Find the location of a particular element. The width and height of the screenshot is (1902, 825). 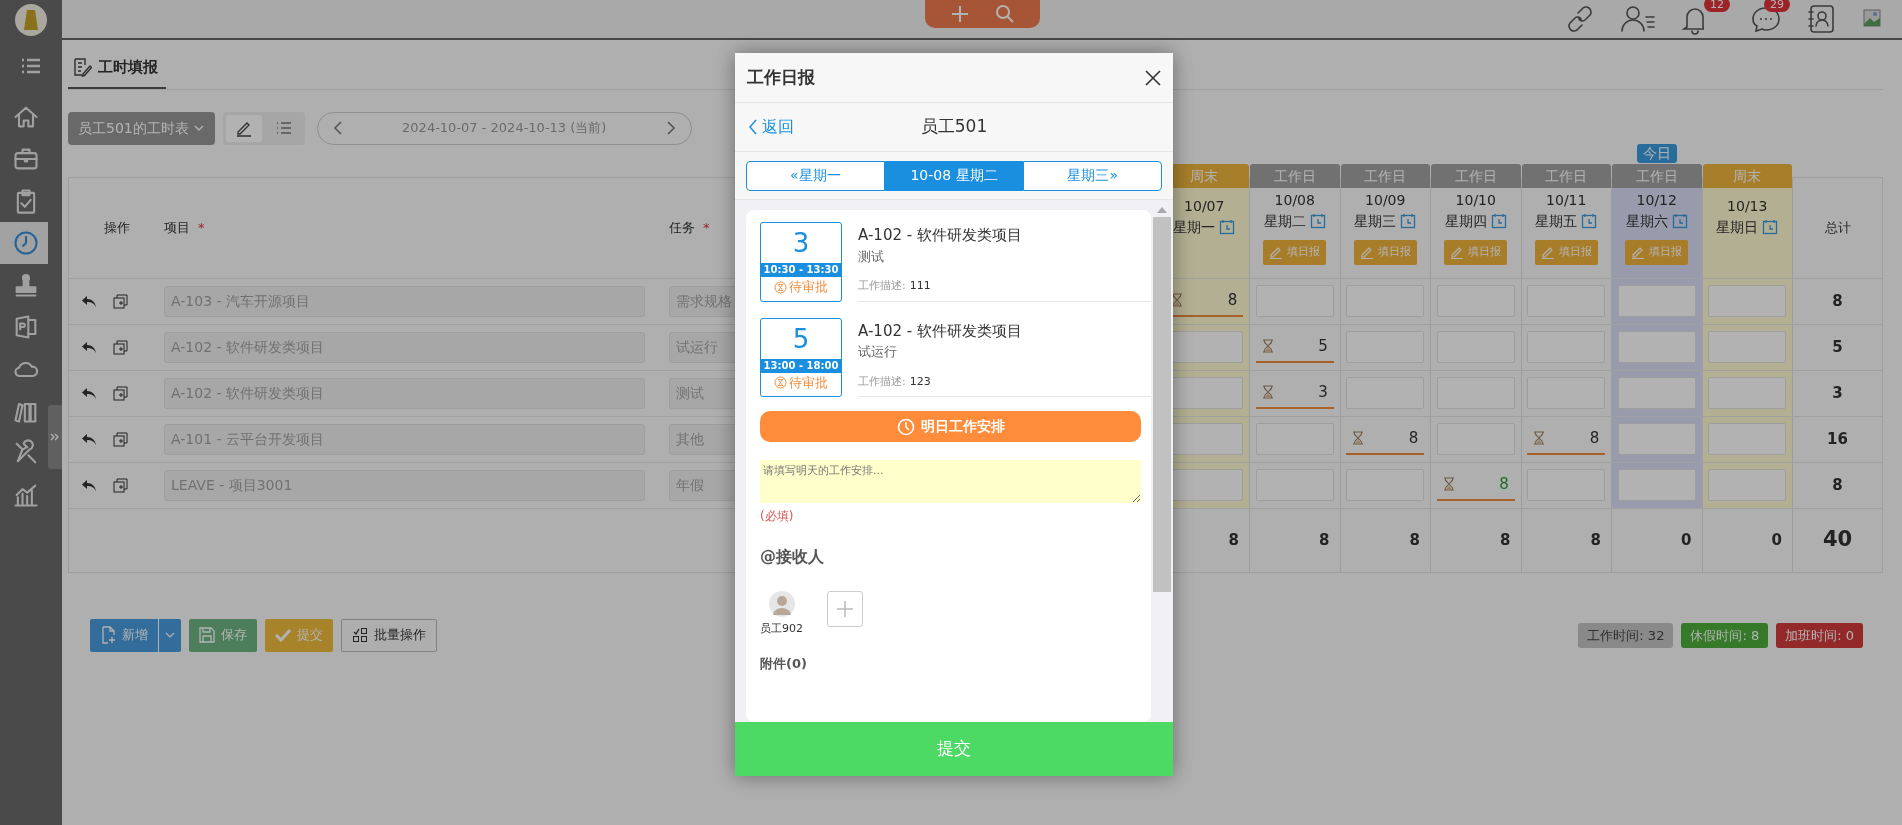

day-switch-tab: 10-08 星期二 is located at coordinates (954, 175).